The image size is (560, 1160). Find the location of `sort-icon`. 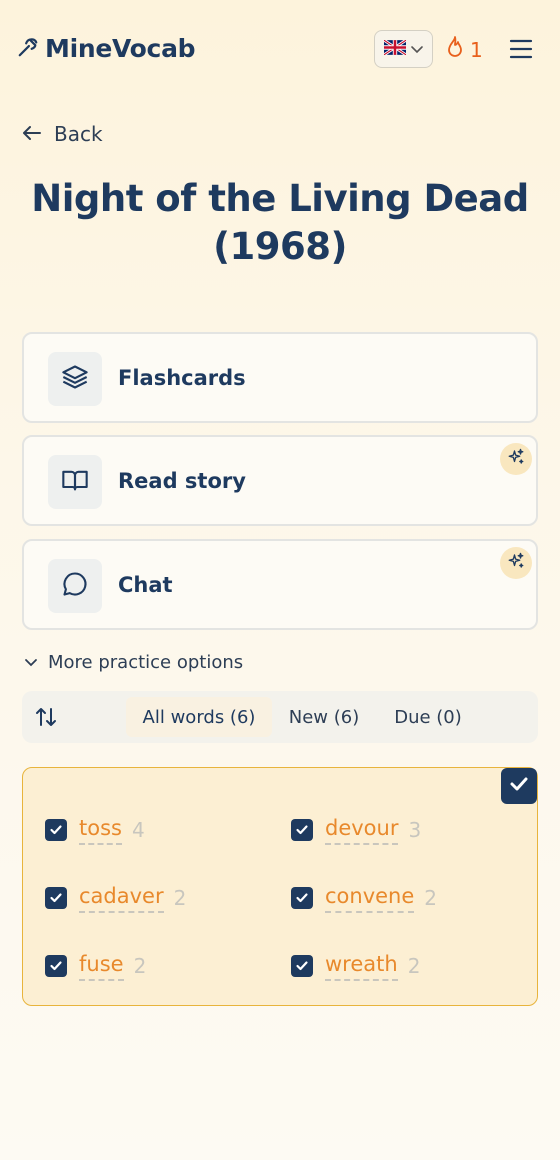

sort-icon is located at coordinates (46, 719).